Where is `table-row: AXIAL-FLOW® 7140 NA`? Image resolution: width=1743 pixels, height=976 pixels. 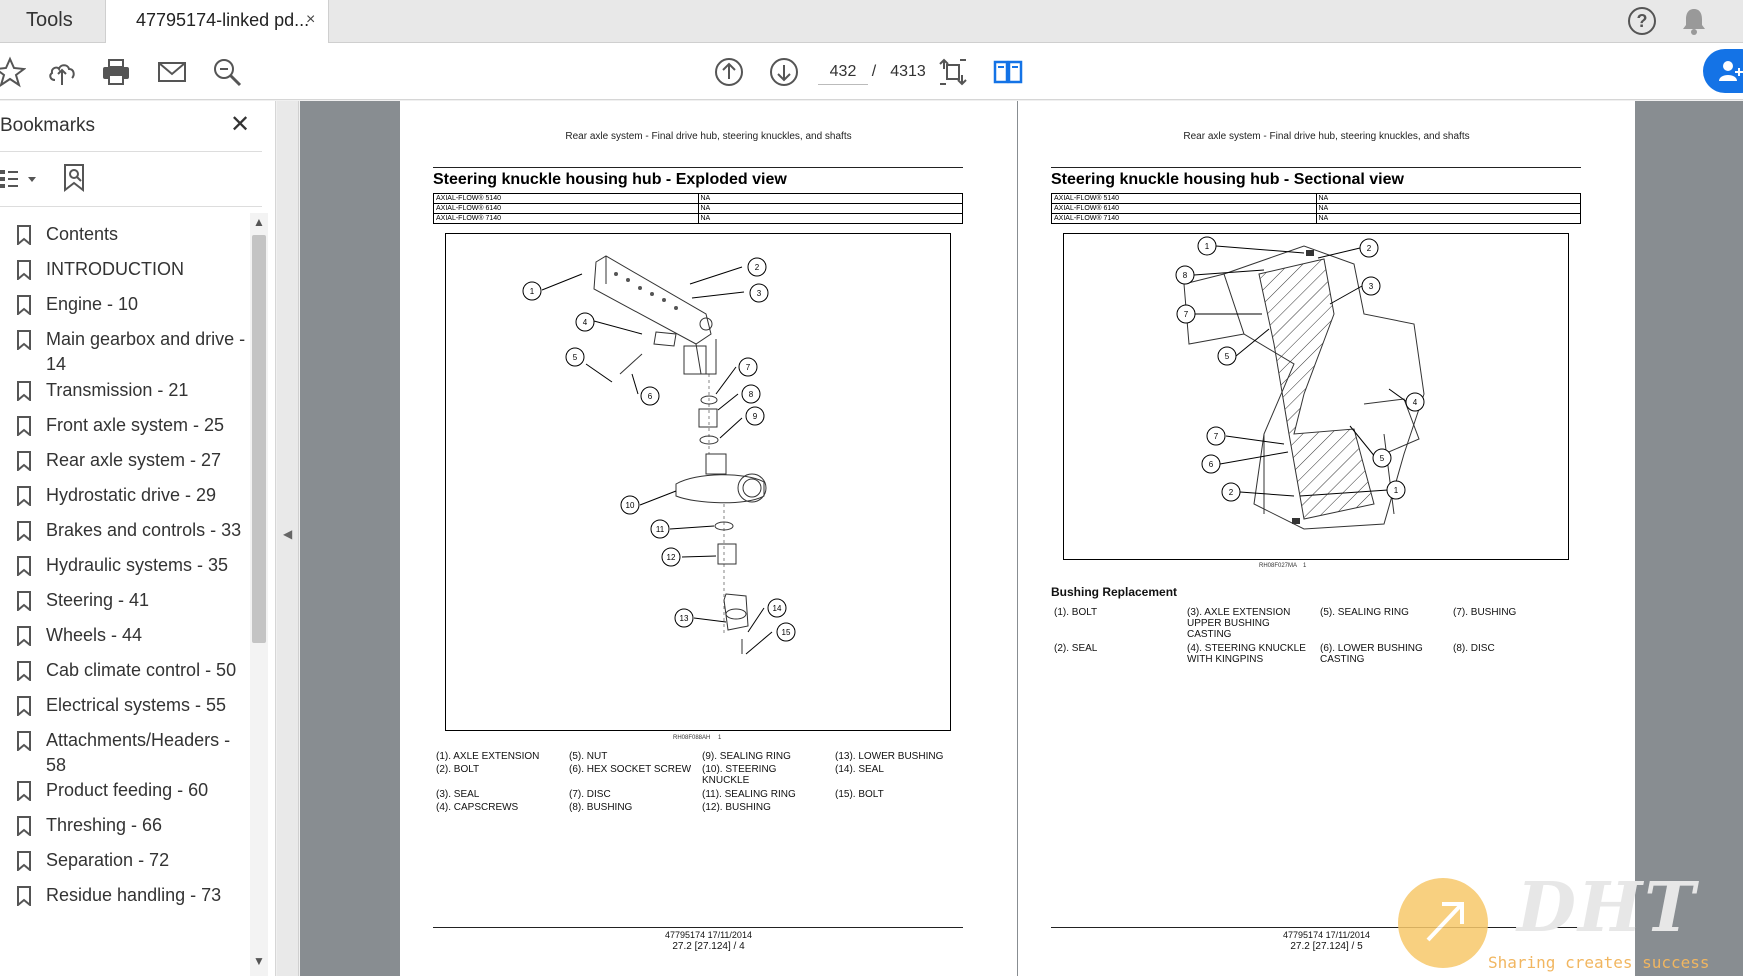
table-row: AXIAL-FLOW® 7140 NA is located at coordinates (698, 218).